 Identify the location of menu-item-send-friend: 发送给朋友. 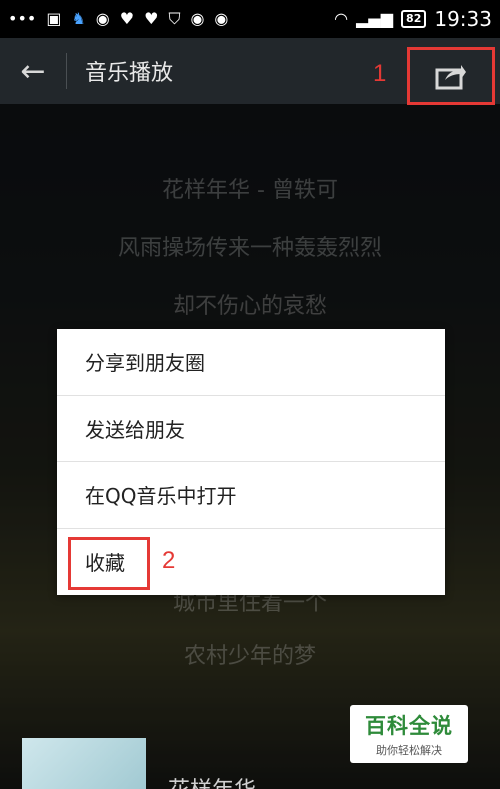
(251, 429).